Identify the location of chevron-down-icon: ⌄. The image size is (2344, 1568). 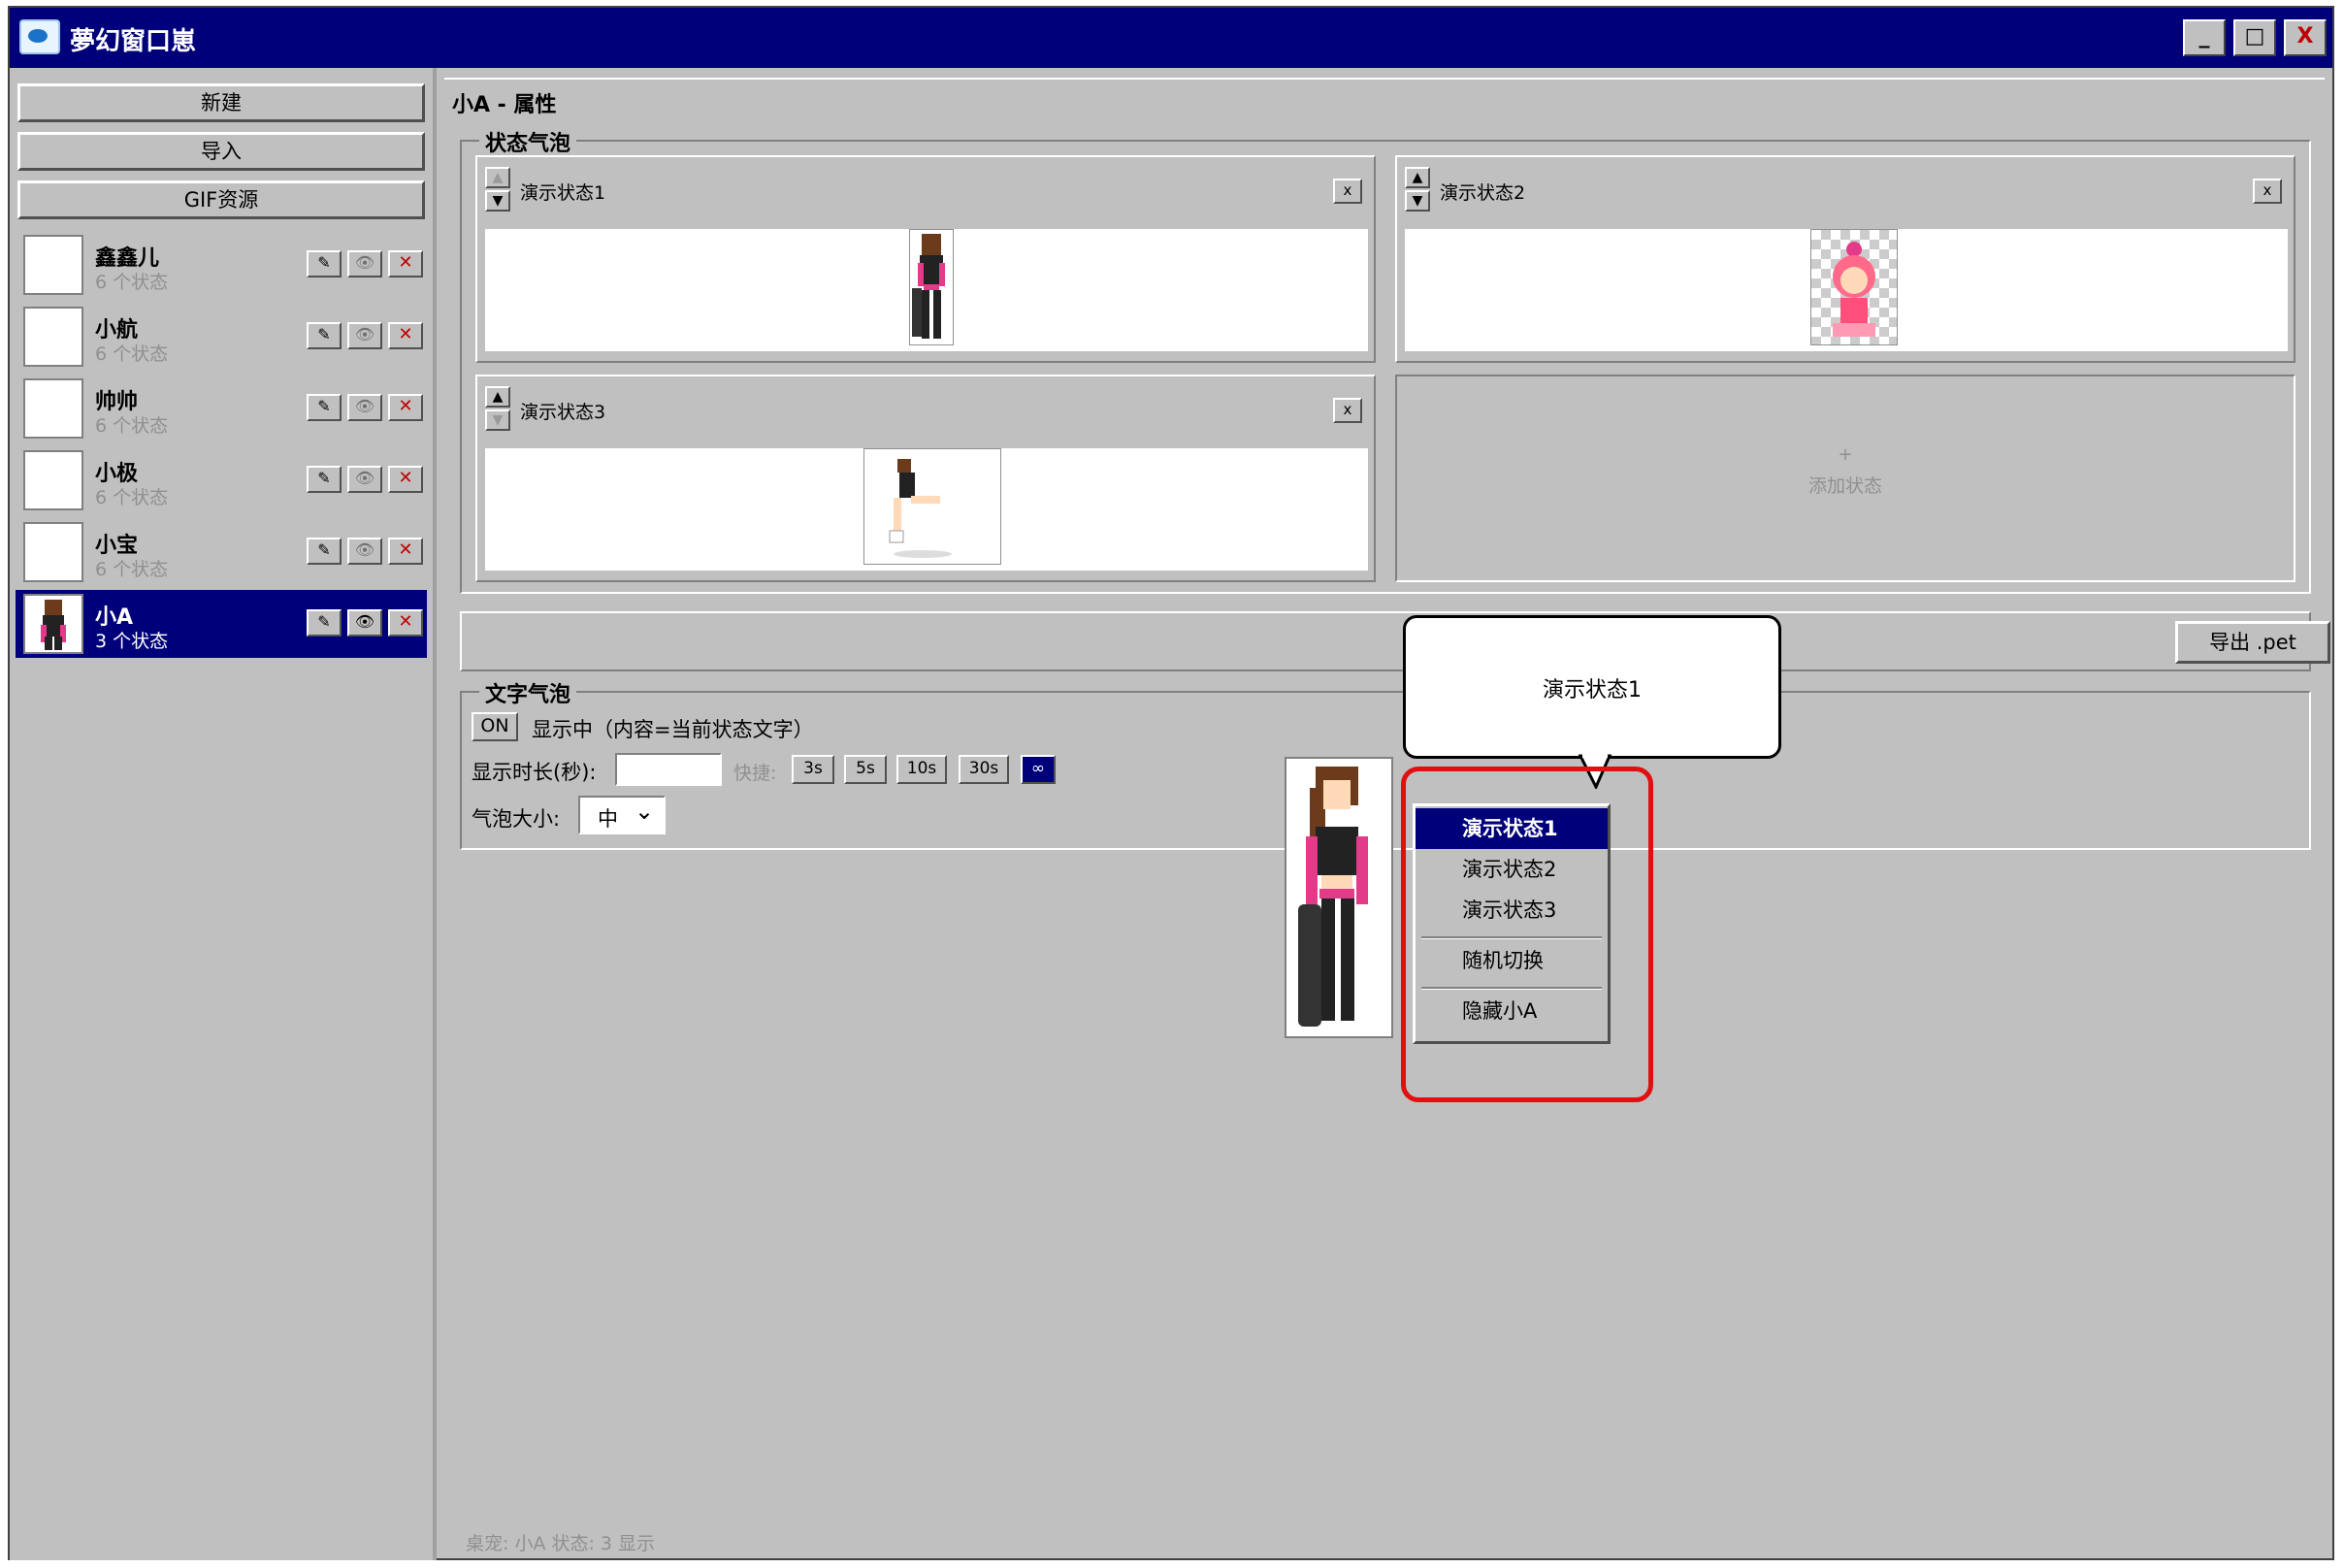
(645, 811).